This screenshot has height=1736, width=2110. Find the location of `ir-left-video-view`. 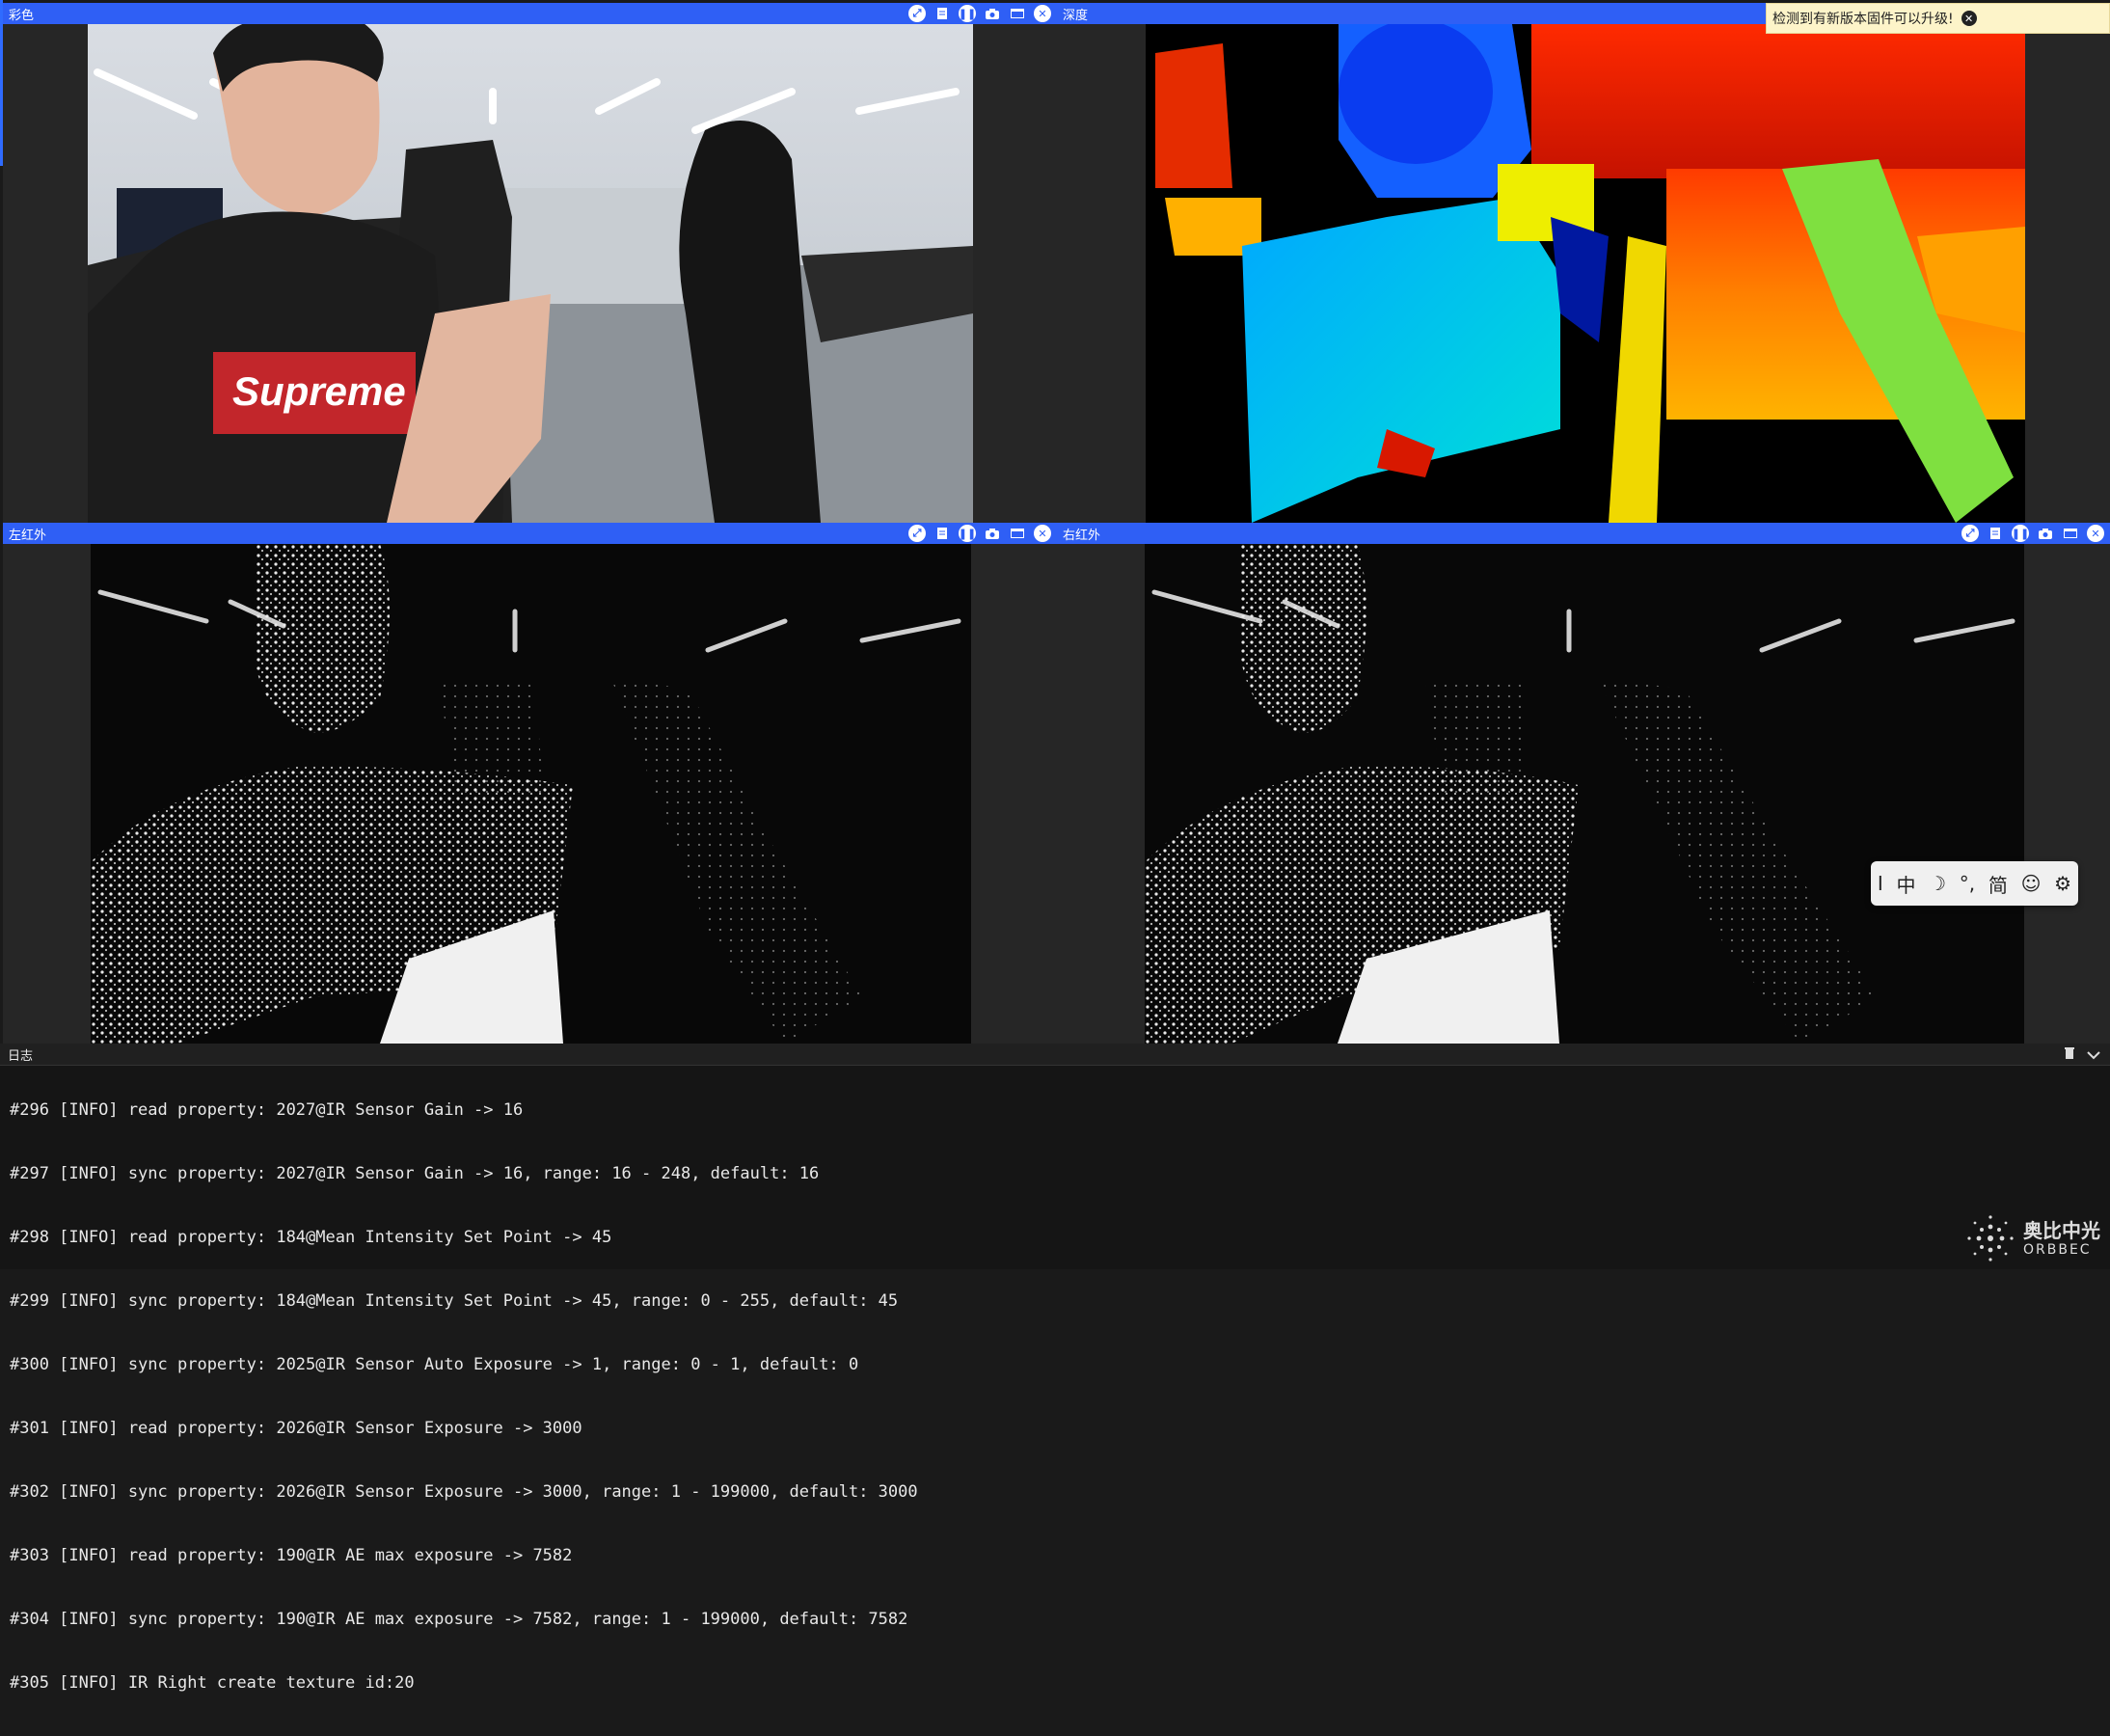

ir-left-video-view is located at coordinates (531, 794).